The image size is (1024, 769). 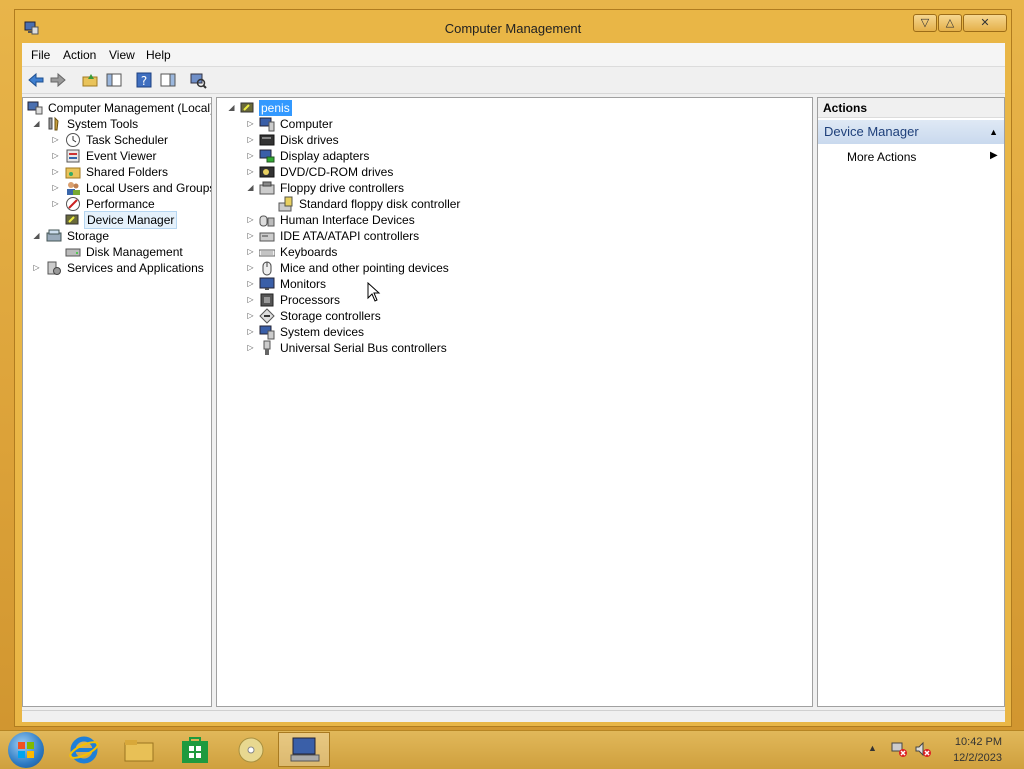 What do you see at coordinates (342, 188) in the screenshot?
I see `device-label: Floppy drive controllers` at bounding box center [342, 188].